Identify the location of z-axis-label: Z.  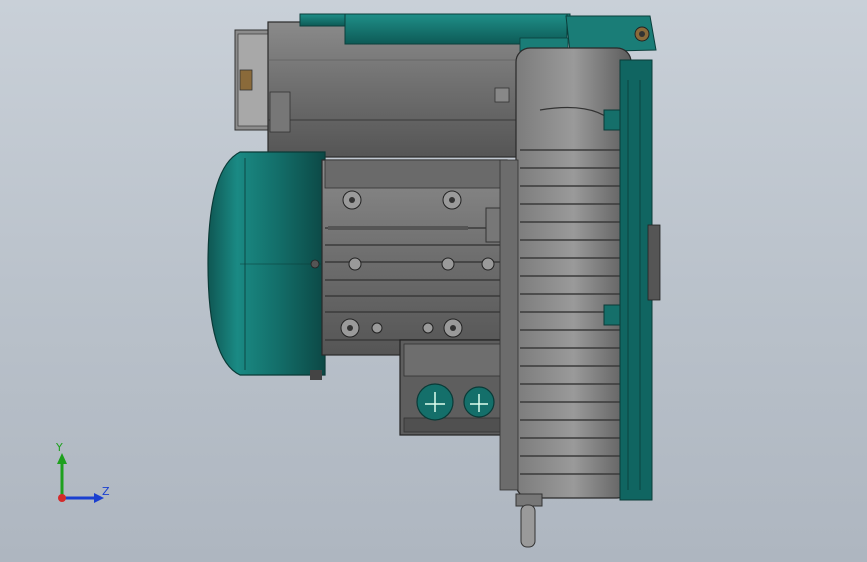
(106, 491).